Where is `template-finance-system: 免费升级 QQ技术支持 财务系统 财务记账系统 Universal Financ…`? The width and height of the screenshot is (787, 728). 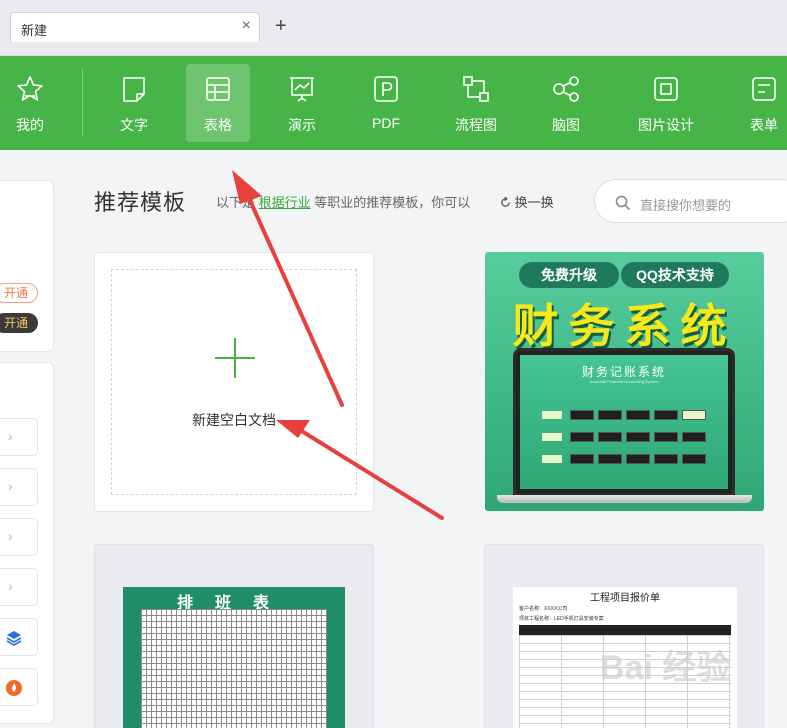
template-finance-system: 免费升级 QQ技术支持 财务系统 财务记账系统 Universal Financ… is located at coordinates (624, 381).